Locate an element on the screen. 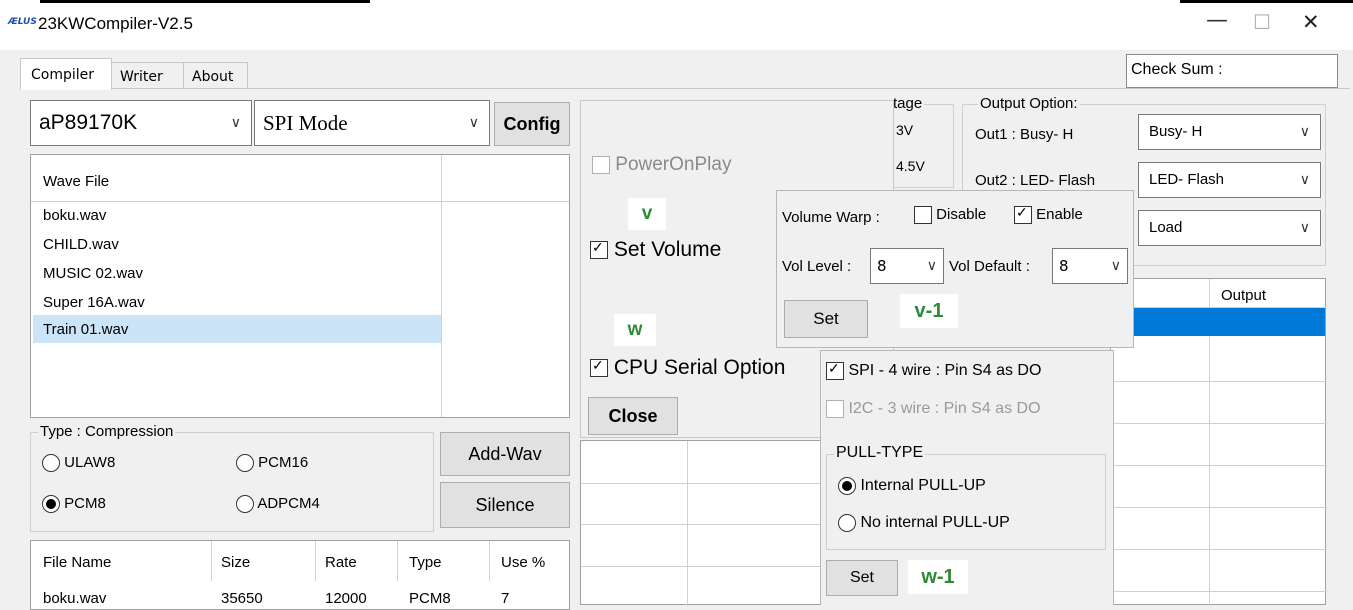  radio-circle-selected is located at coordinates (51, 504).